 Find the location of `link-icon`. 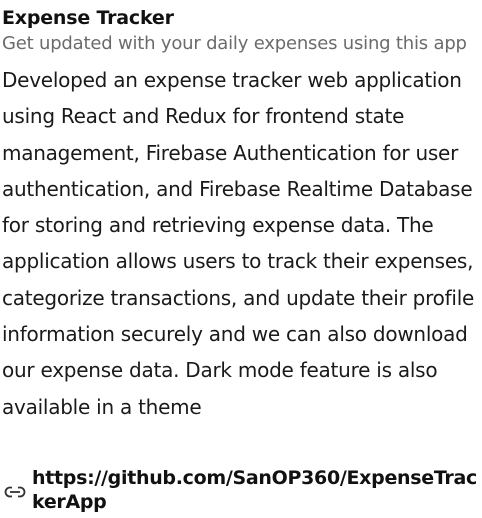

link-icon is located at coordinates (15, 491).